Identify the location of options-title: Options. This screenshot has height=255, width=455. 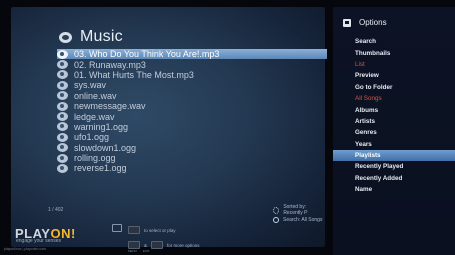
(373, 22).